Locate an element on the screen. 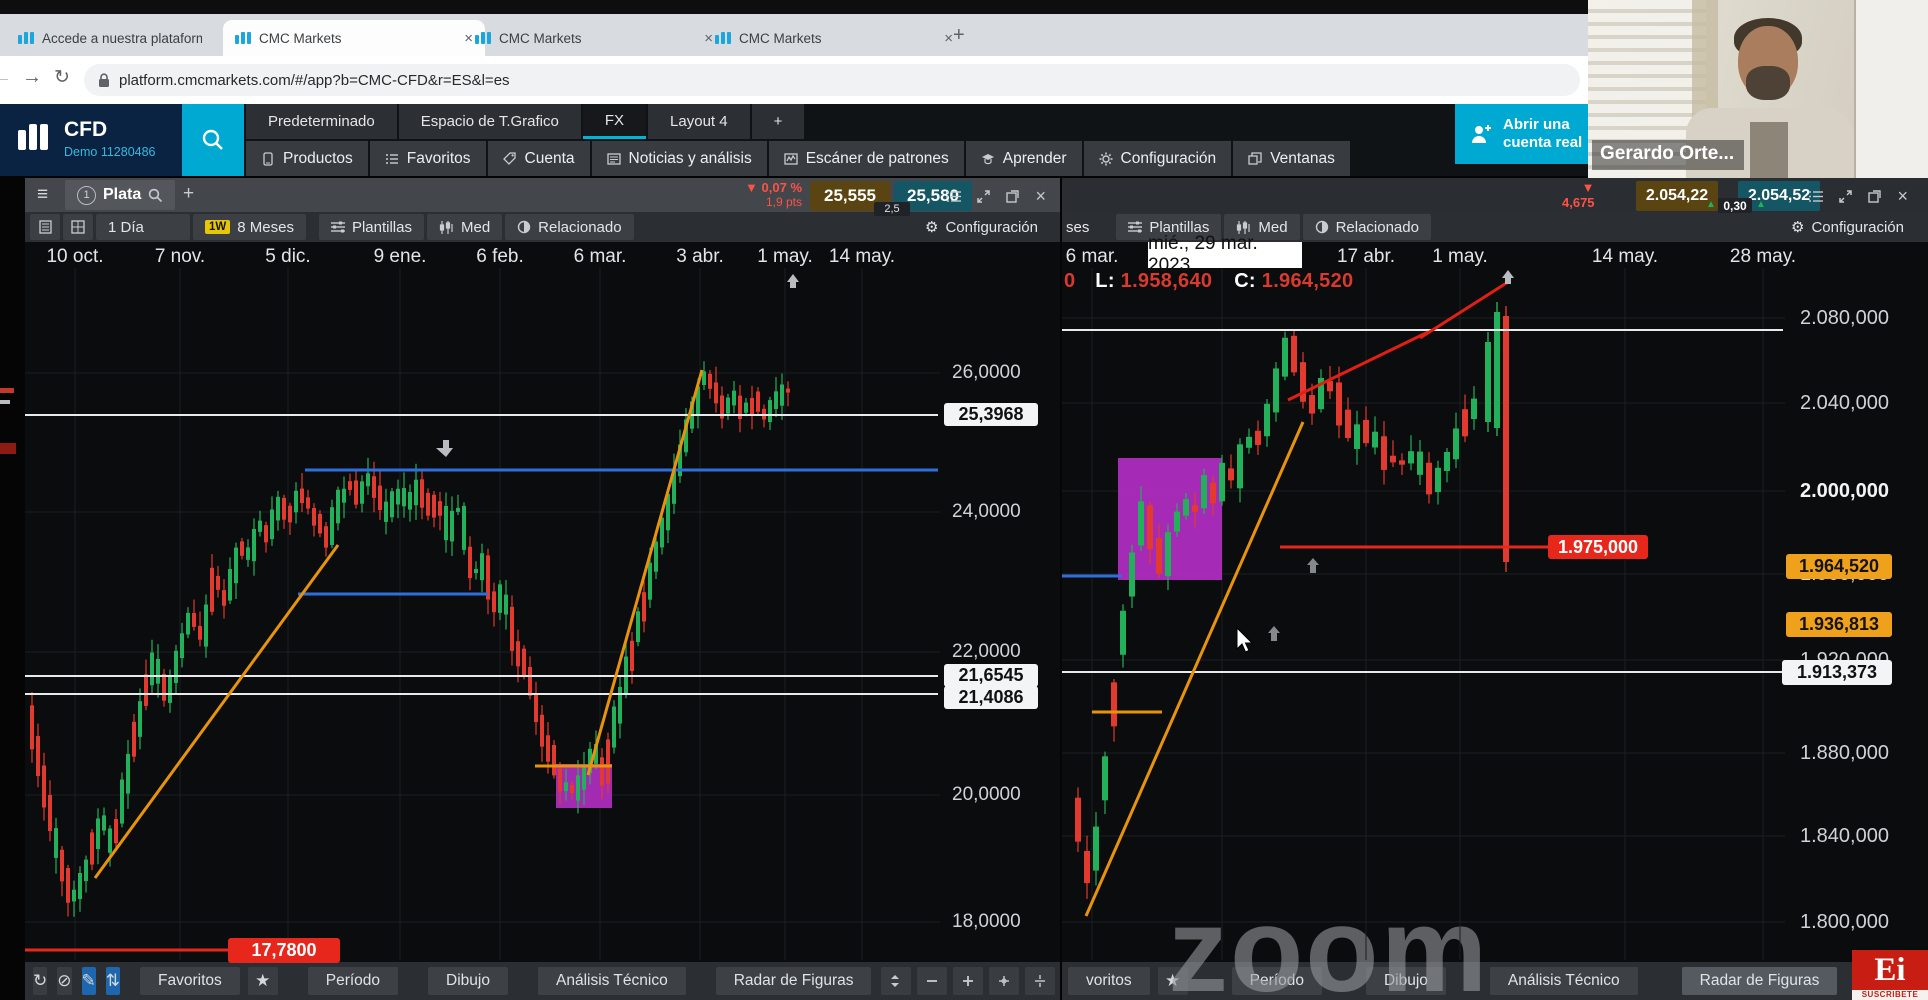 Image resolution: width=1928 pixels, height=1000 pixels. plus-icon is located at coordinates (968, 981).